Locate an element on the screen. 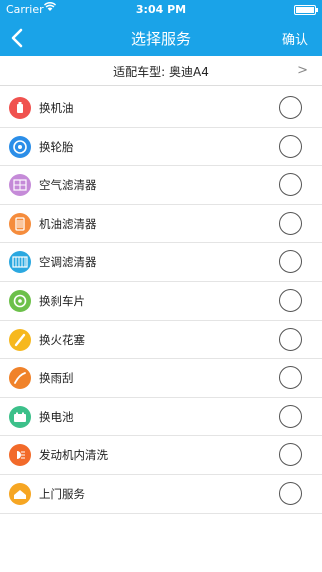 The width and height of the screenshot is (322, 572). service-row: 空调滤清器 is located at coordinates (161, 262).